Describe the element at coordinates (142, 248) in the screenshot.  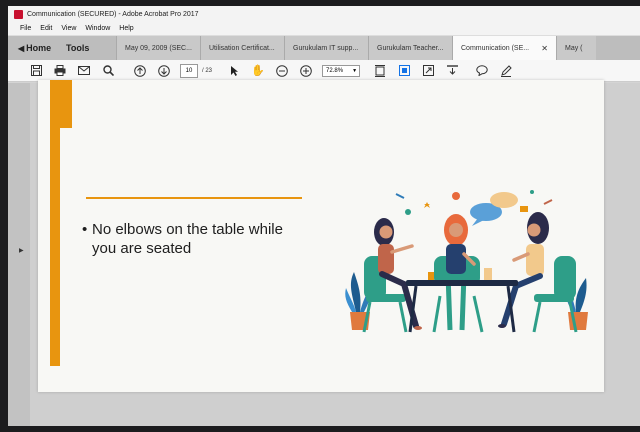
I see `bullet-line-2: you are seated` at that location.